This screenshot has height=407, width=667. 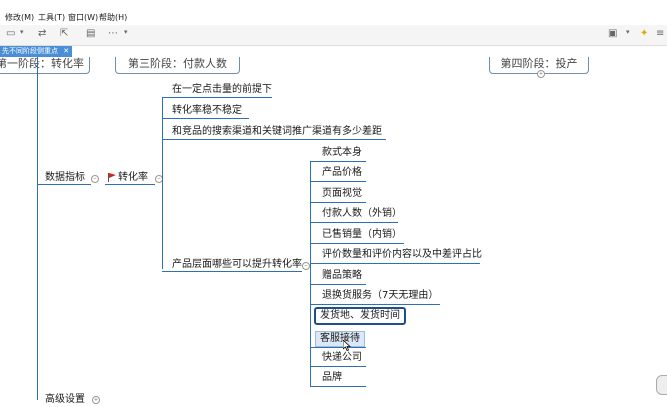 What do you see at coordinates (342, 173) in the screenshot?
I see `product-item: 产品价格` at bounding box center [342, 173].